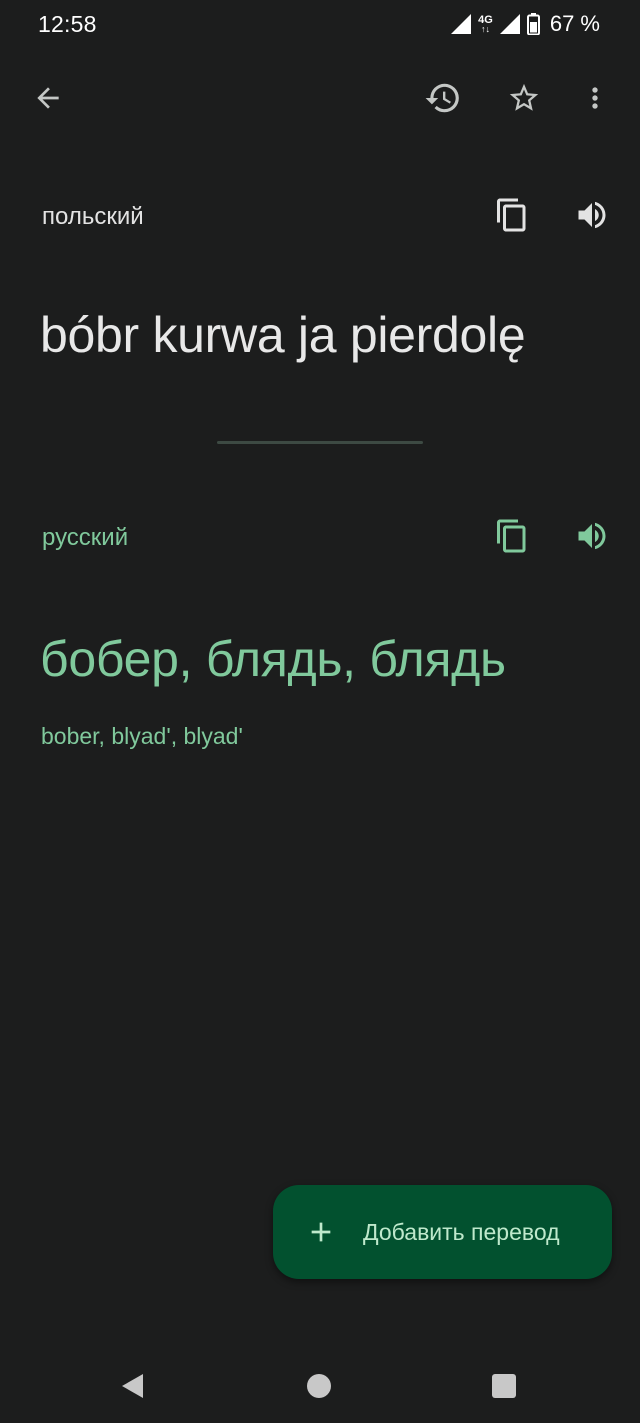 The image size is (640, 1423). Describe the element at coordinates (320, 217) in the screenshot. I see `source-language-row: польский` at that location.